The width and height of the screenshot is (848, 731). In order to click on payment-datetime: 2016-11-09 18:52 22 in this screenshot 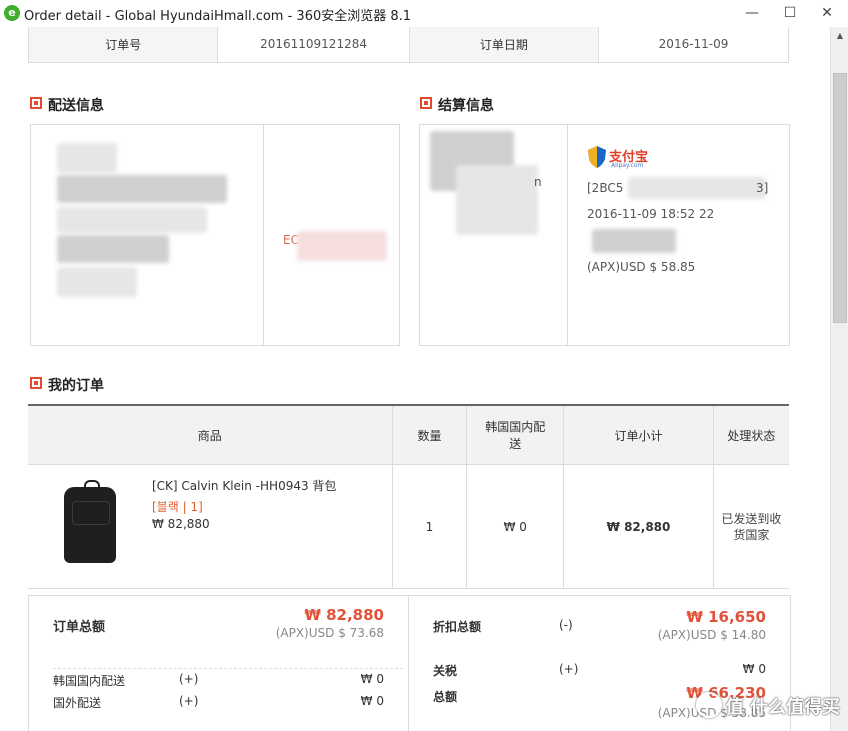, I will do `click(651, 214)`.